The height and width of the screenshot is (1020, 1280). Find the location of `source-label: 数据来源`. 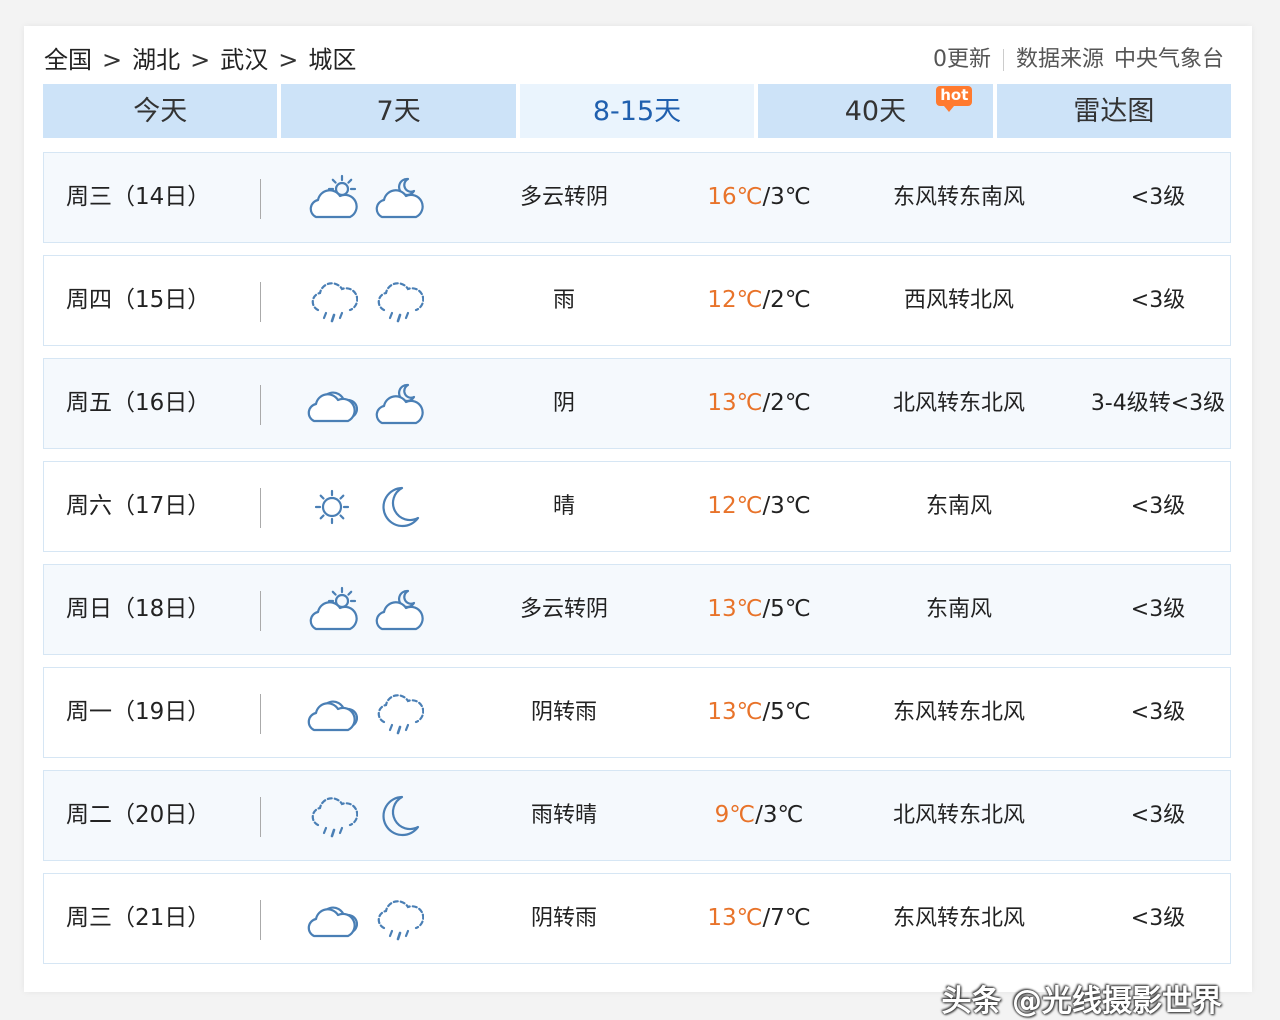

source-label: 数据来源 is located at coordinates (1059, 59).